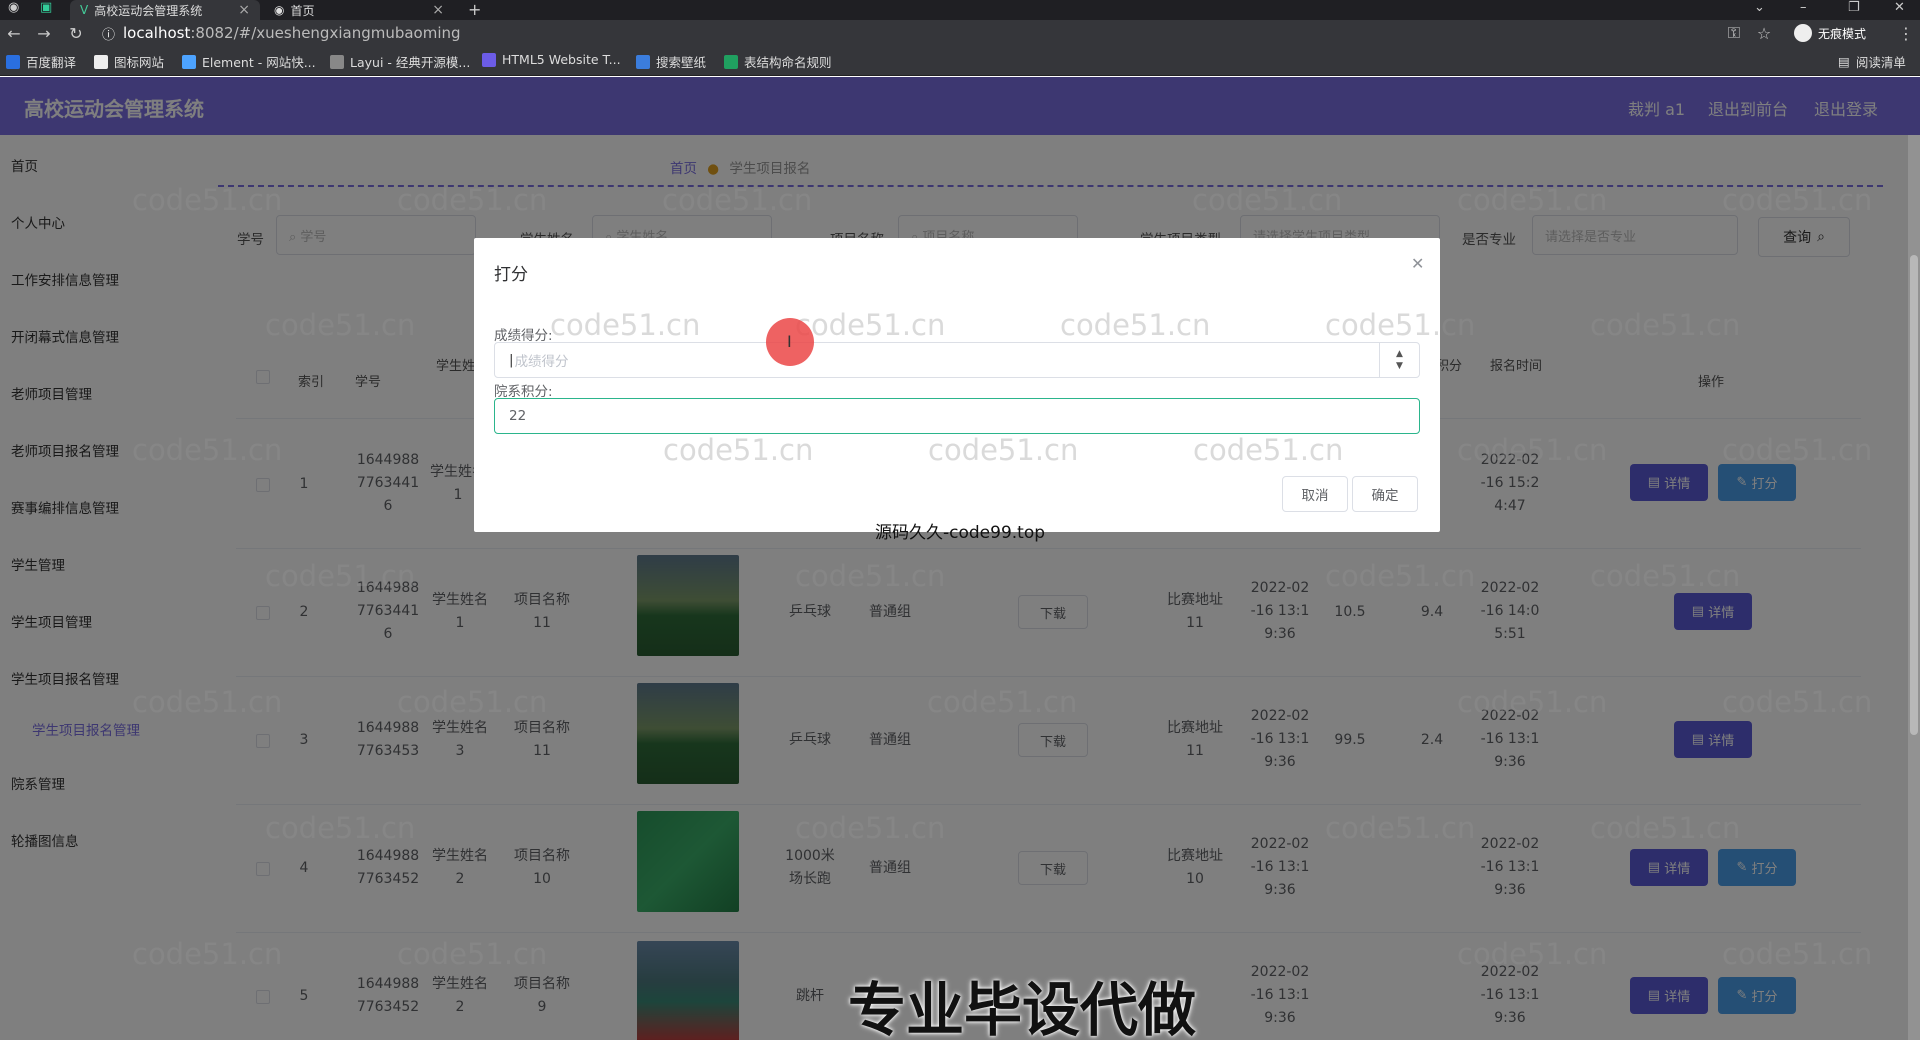 The image size is (1920, 1040). Describe the element at coordinates (157, 33) in the screenshot. I see `url-host: localhost` at that location.